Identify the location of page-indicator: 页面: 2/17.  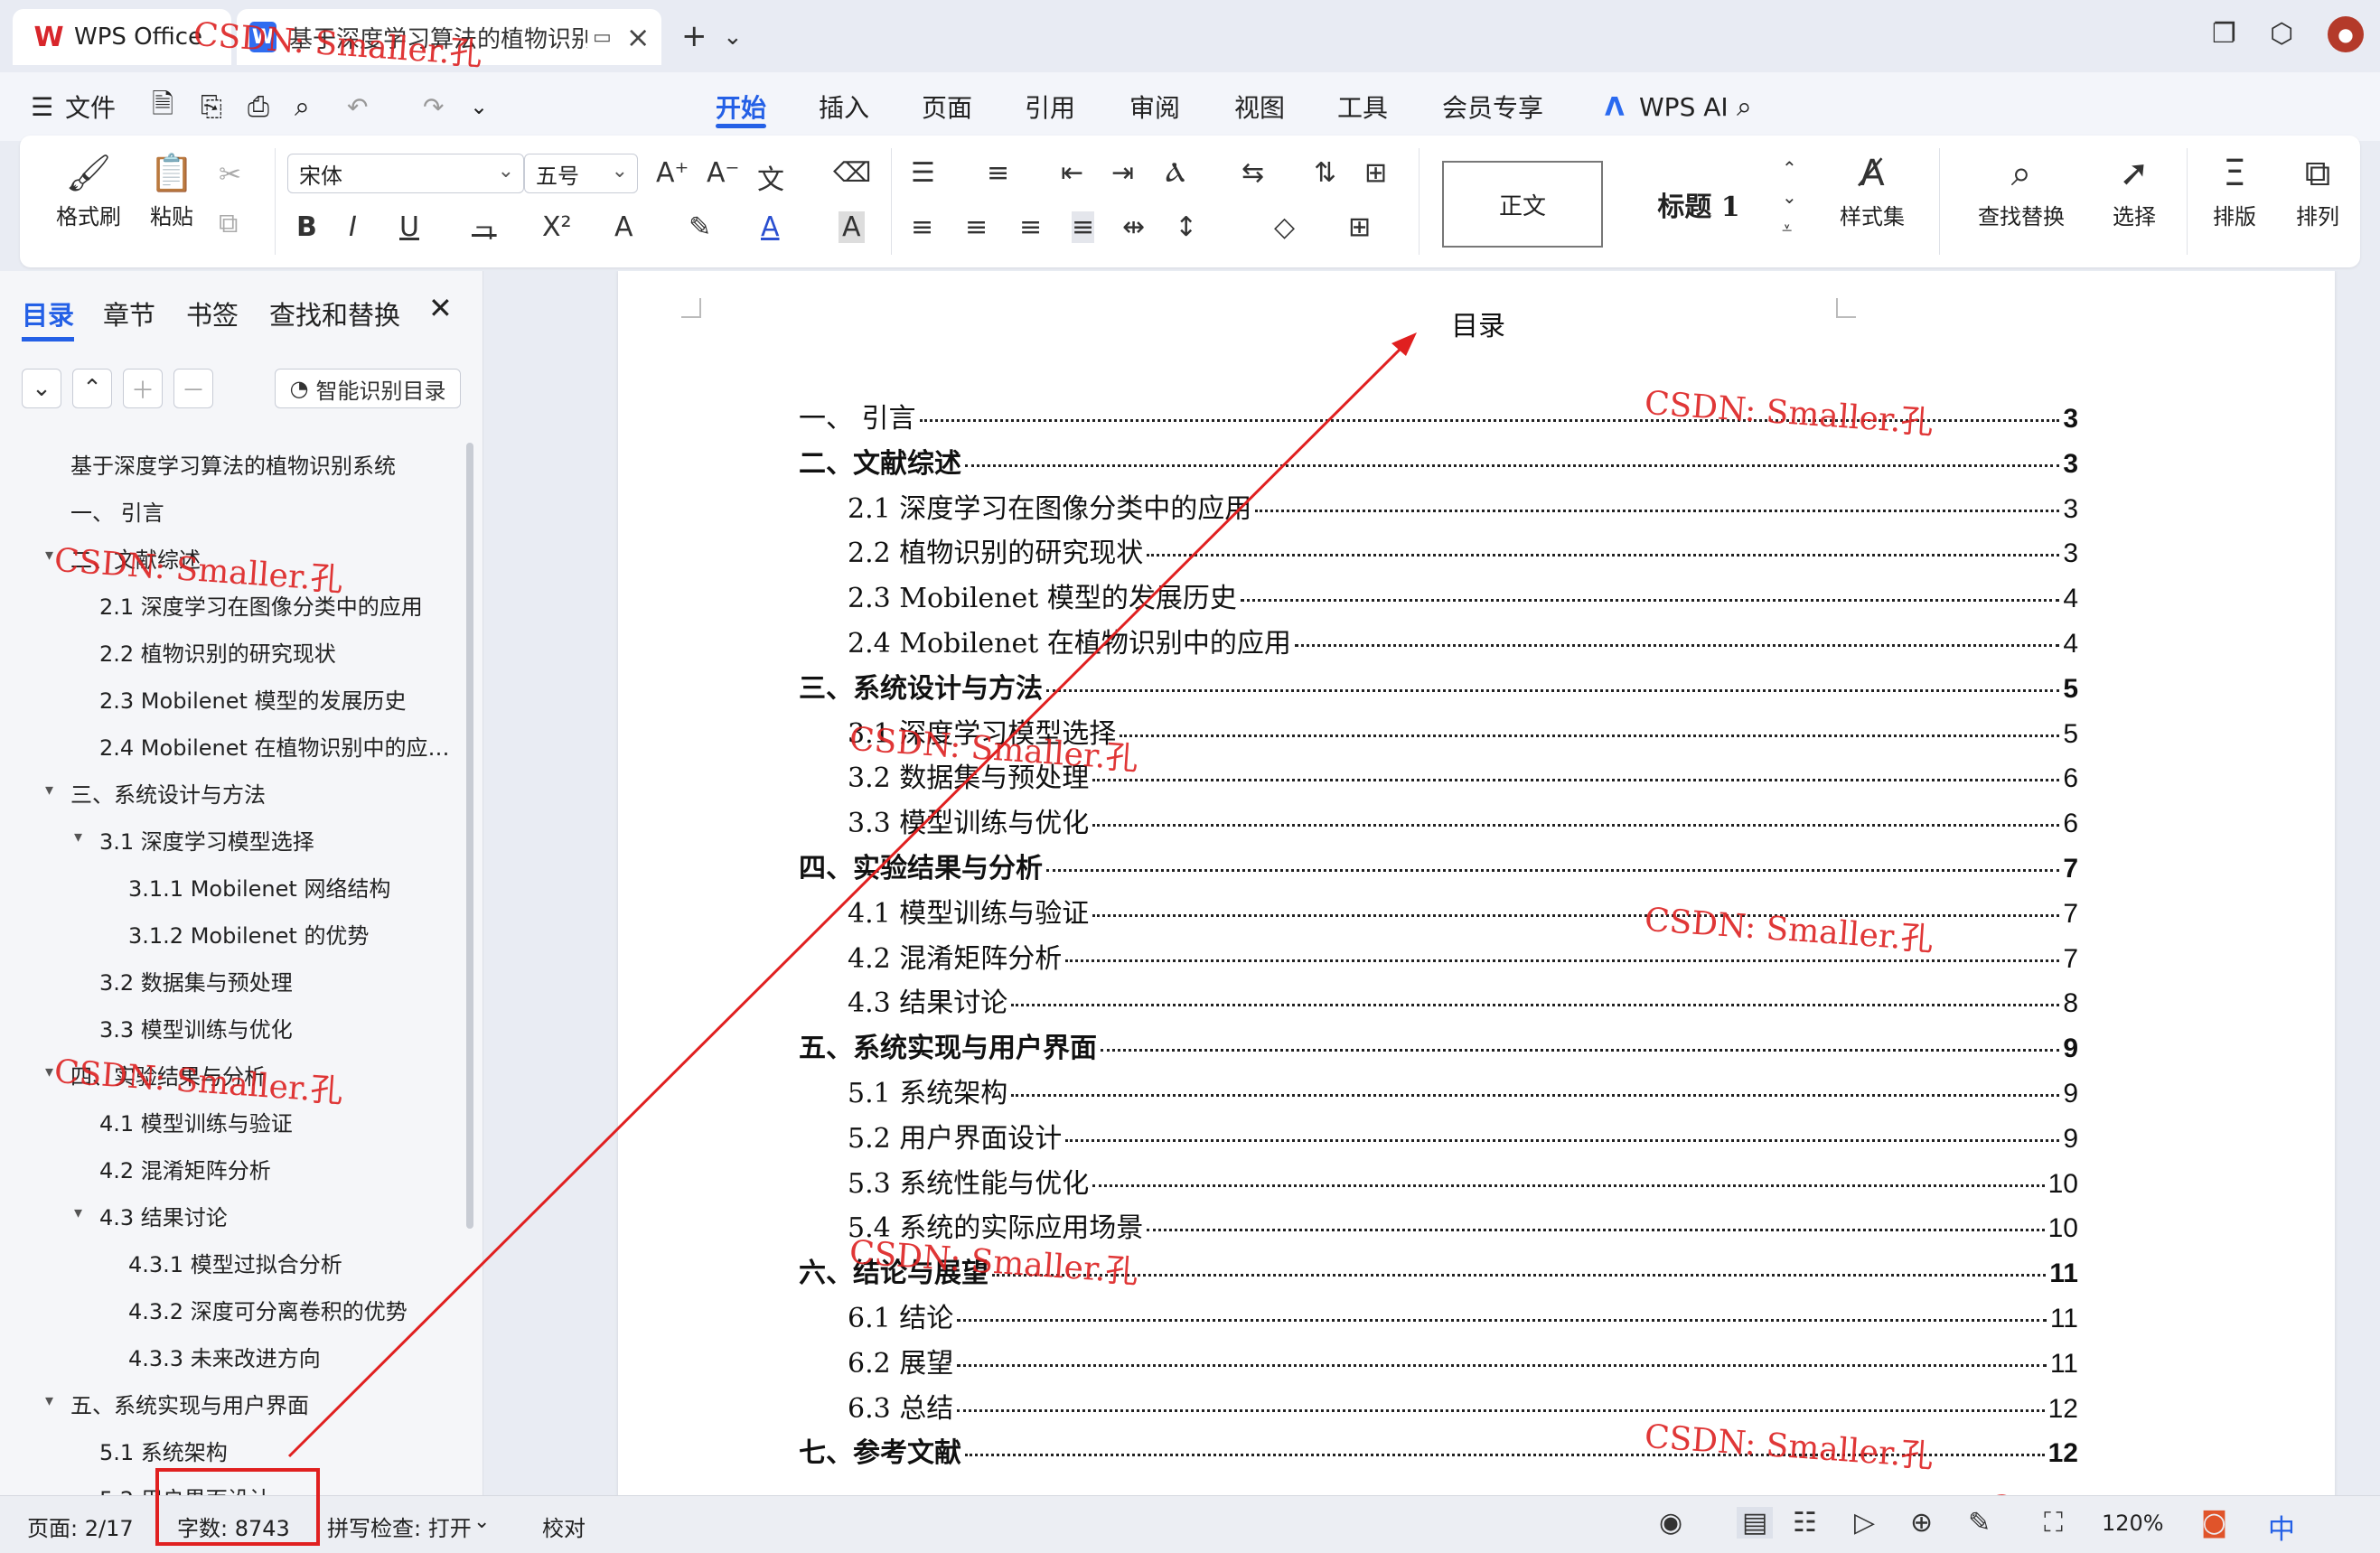
(80, 1526).